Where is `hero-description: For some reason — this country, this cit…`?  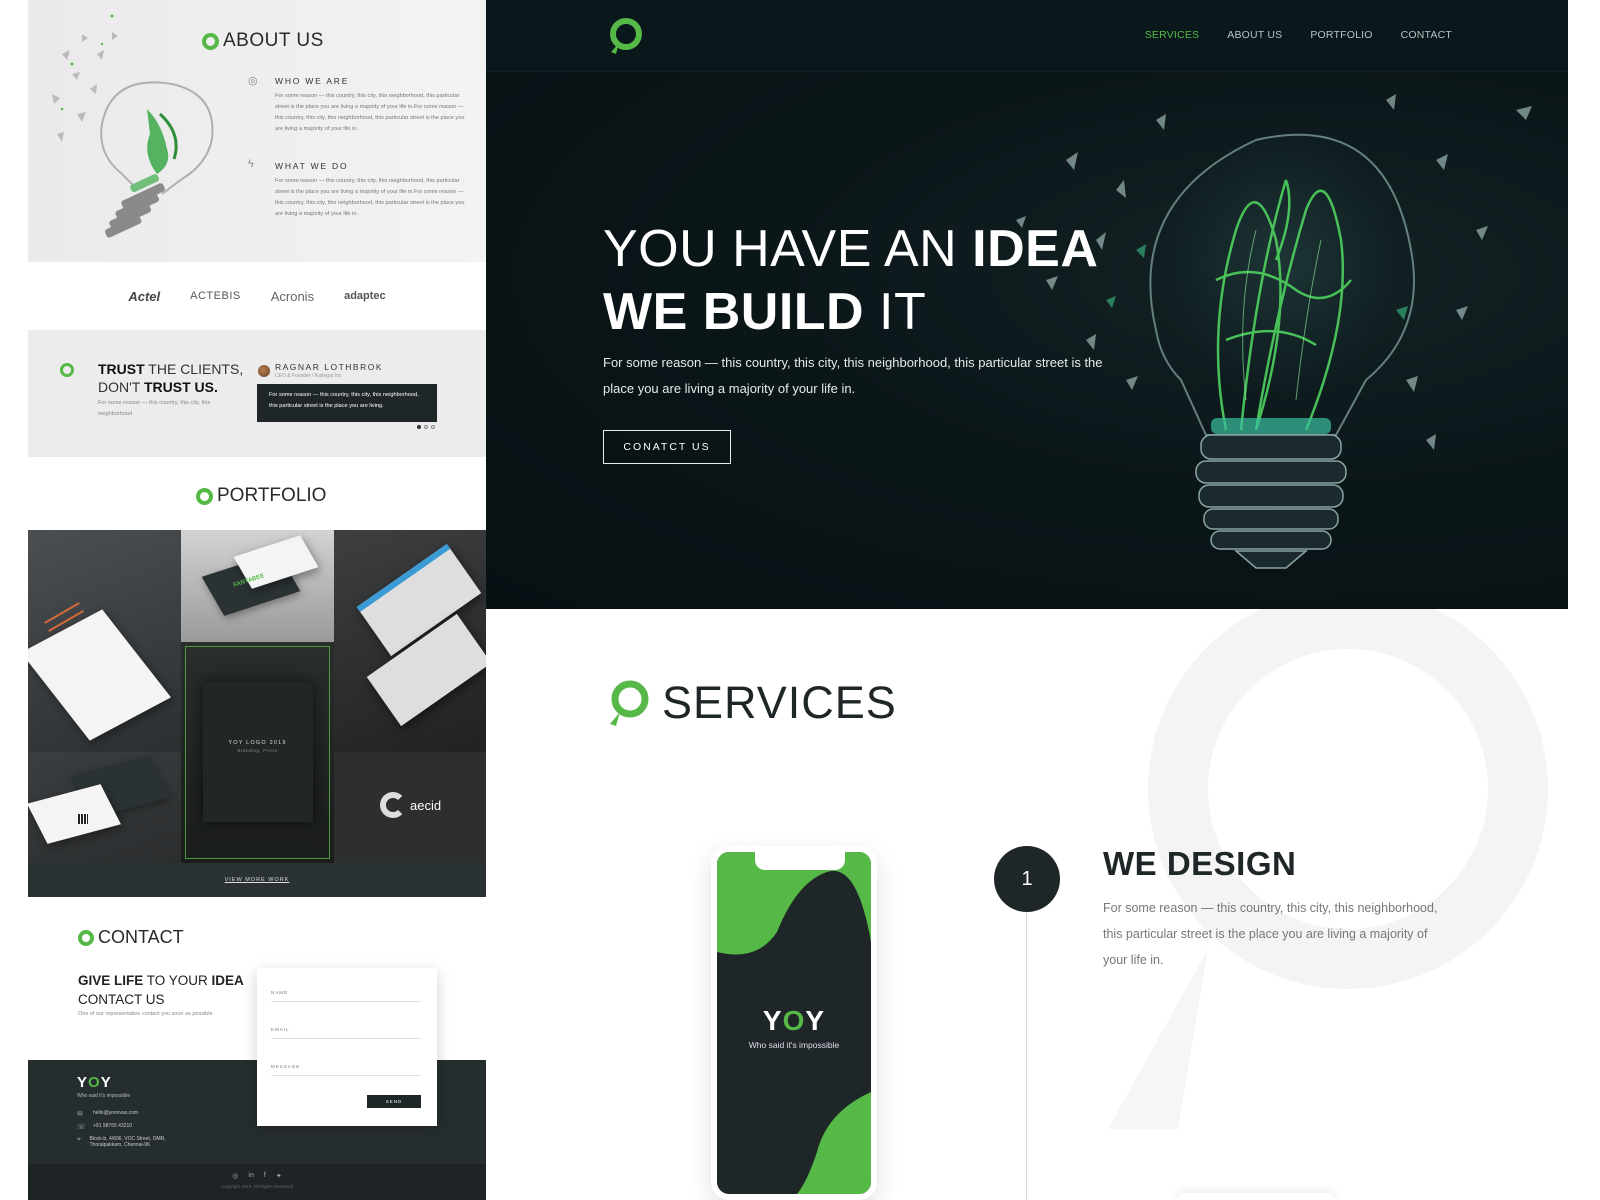 hero-description: For some reason — this country, this cit… is located at coordinates (853, 375).